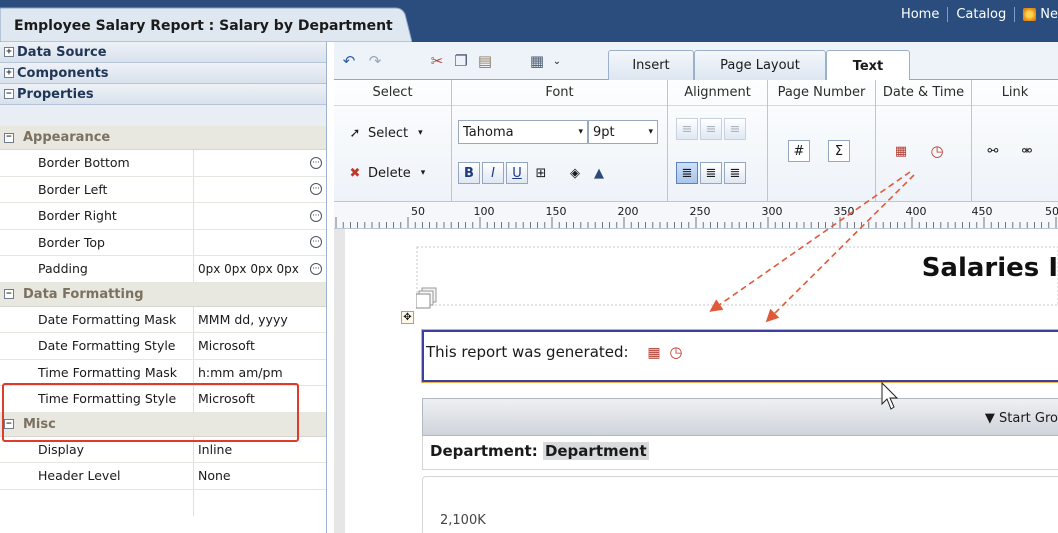 This screenshot has height=533, width=1058. What do you see at coordinates (426, 298) in the screenshot?
I see `stack-icon` at bounding box center [426, 298].